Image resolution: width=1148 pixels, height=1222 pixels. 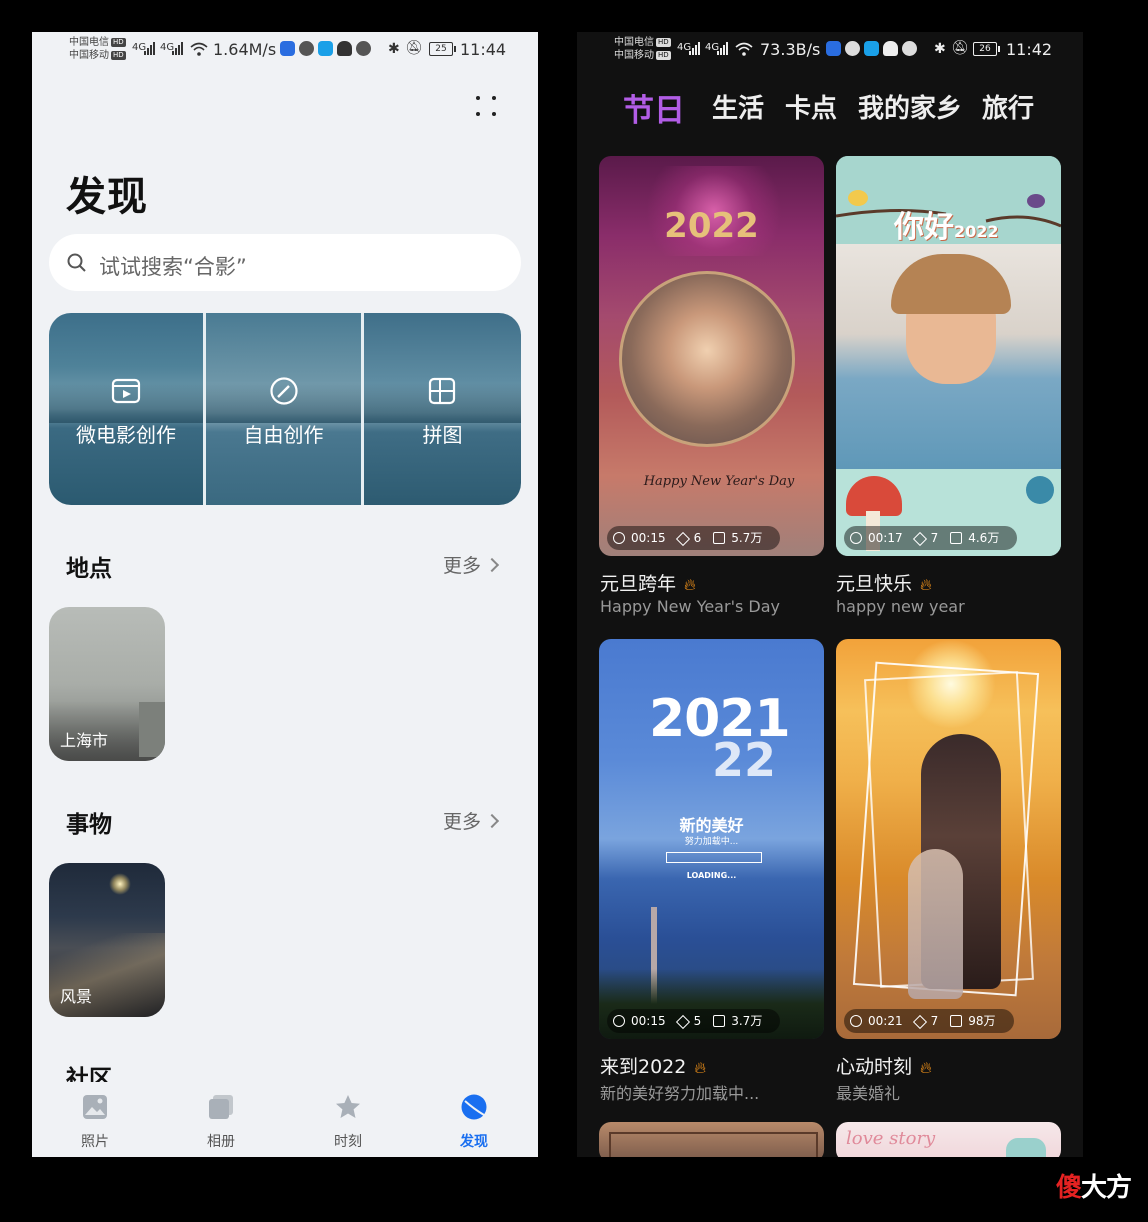 What do you see at coordinates (471, 820) in the screenshot?
I see `things-more-link: 更多` at bounding box center [471, 820].